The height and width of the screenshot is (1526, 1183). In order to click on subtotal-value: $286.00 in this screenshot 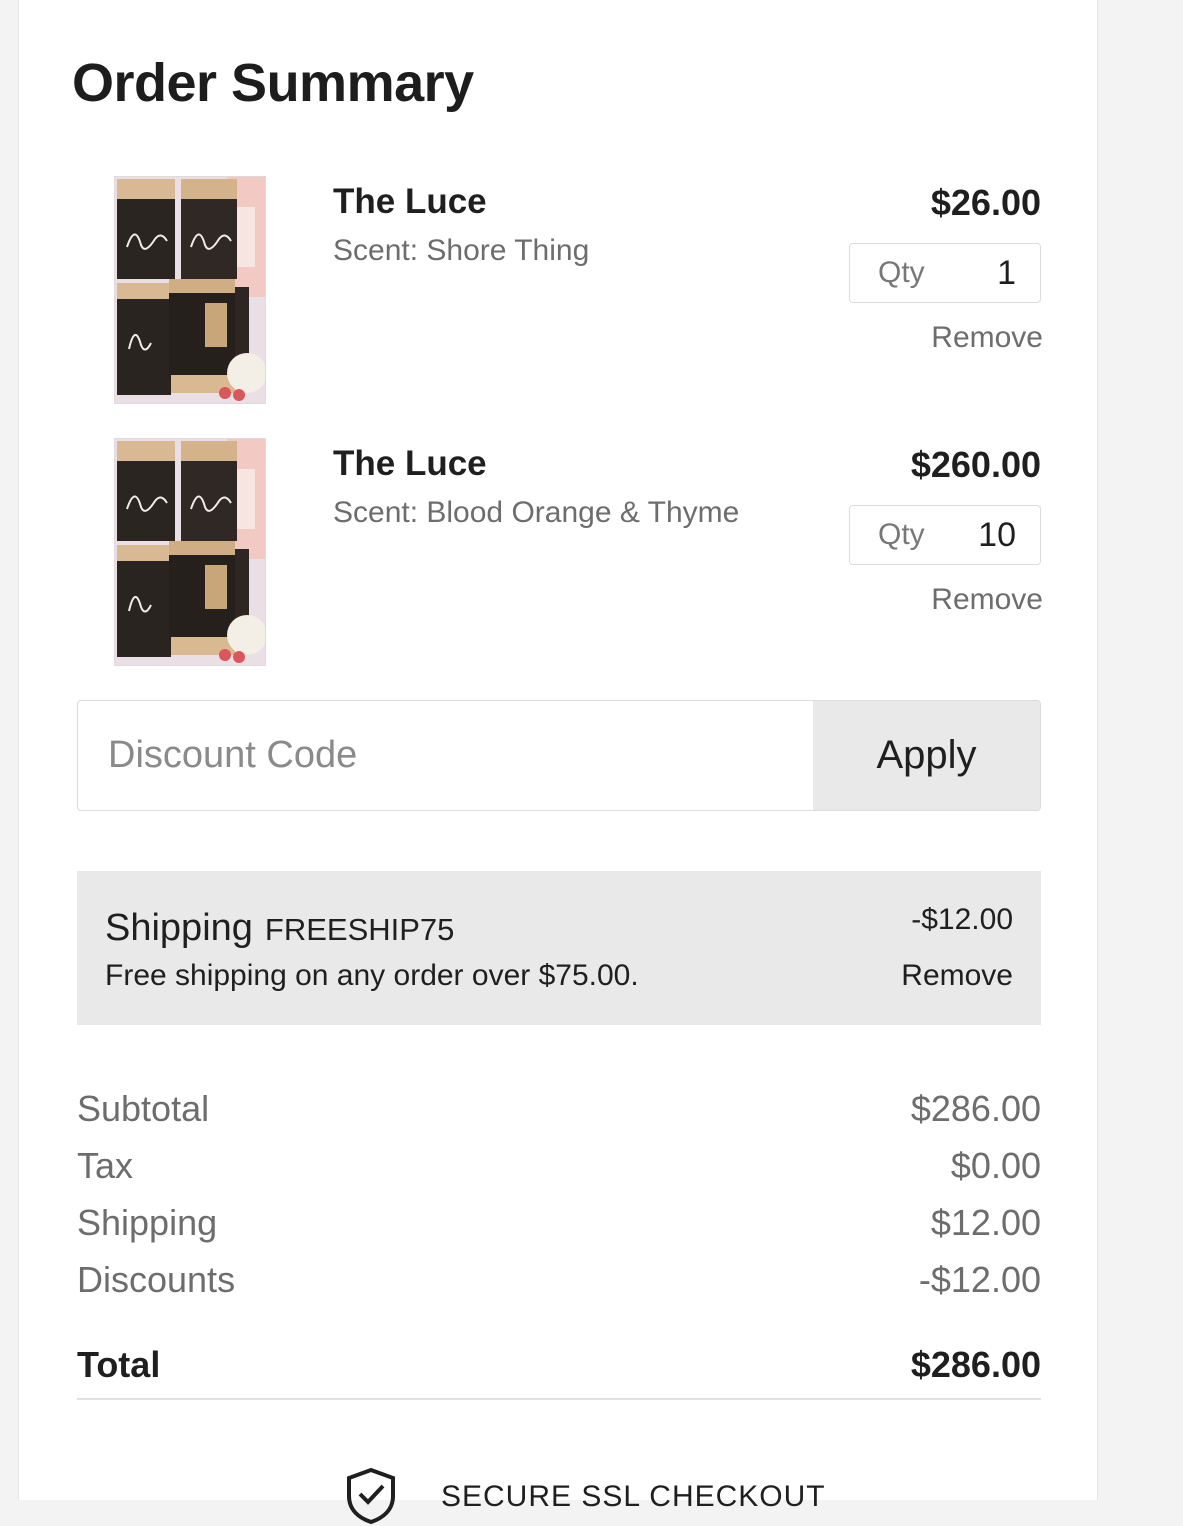, I will do `click(975, 1108)`.